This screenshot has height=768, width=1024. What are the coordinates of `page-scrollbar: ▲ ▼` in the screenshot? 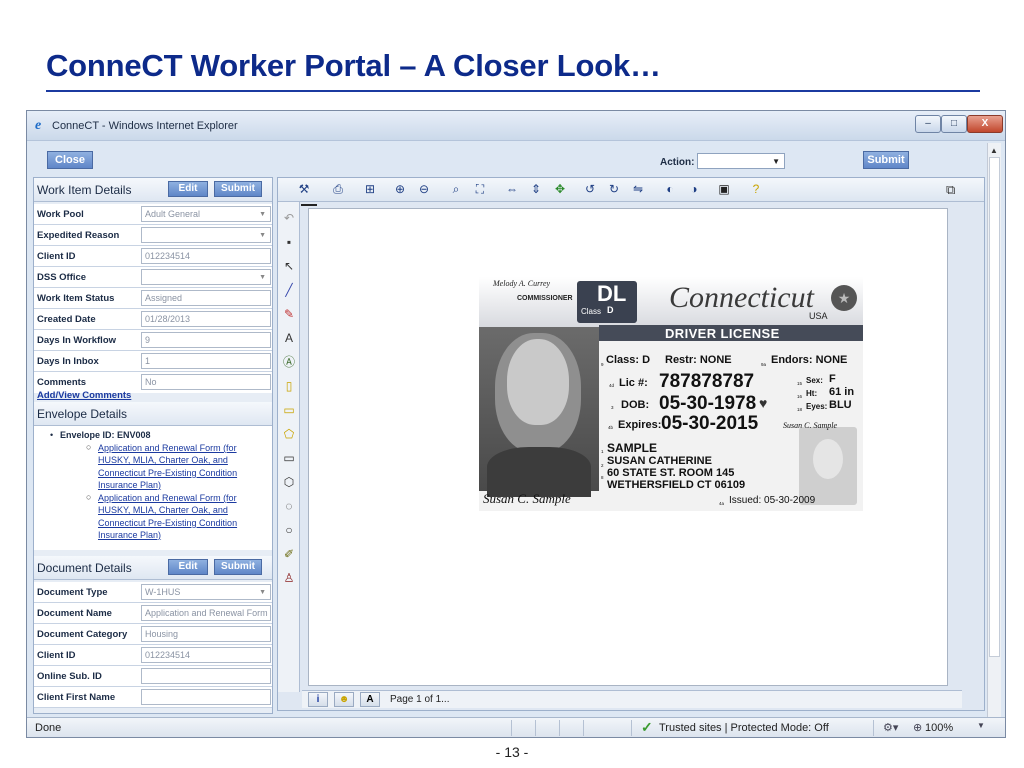 It's located at (994, 439).